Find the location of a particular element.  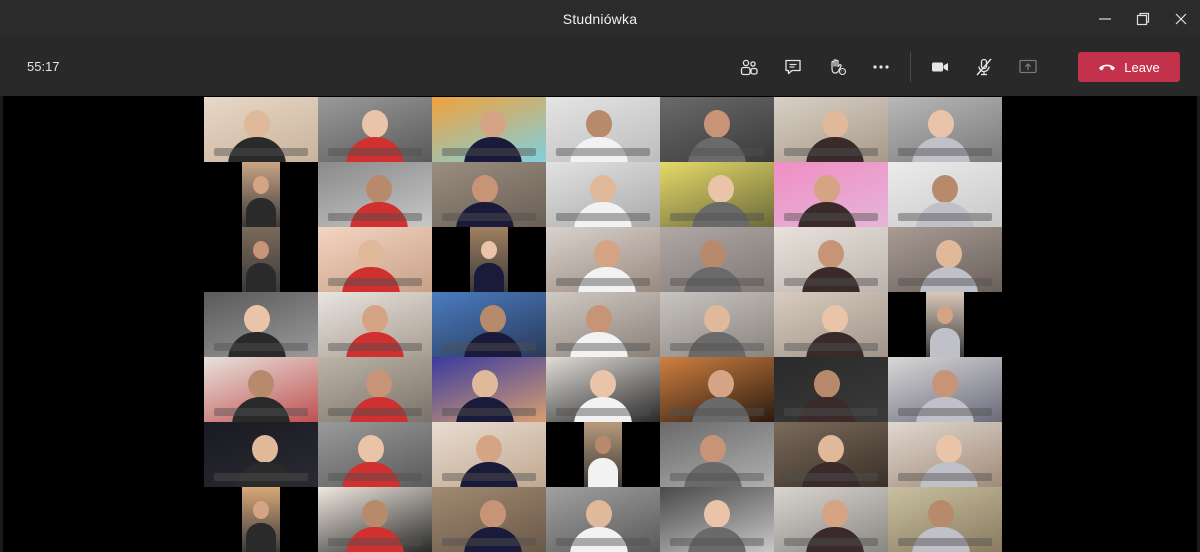

window-title: Studniówka is located at coordinates (600, 19).